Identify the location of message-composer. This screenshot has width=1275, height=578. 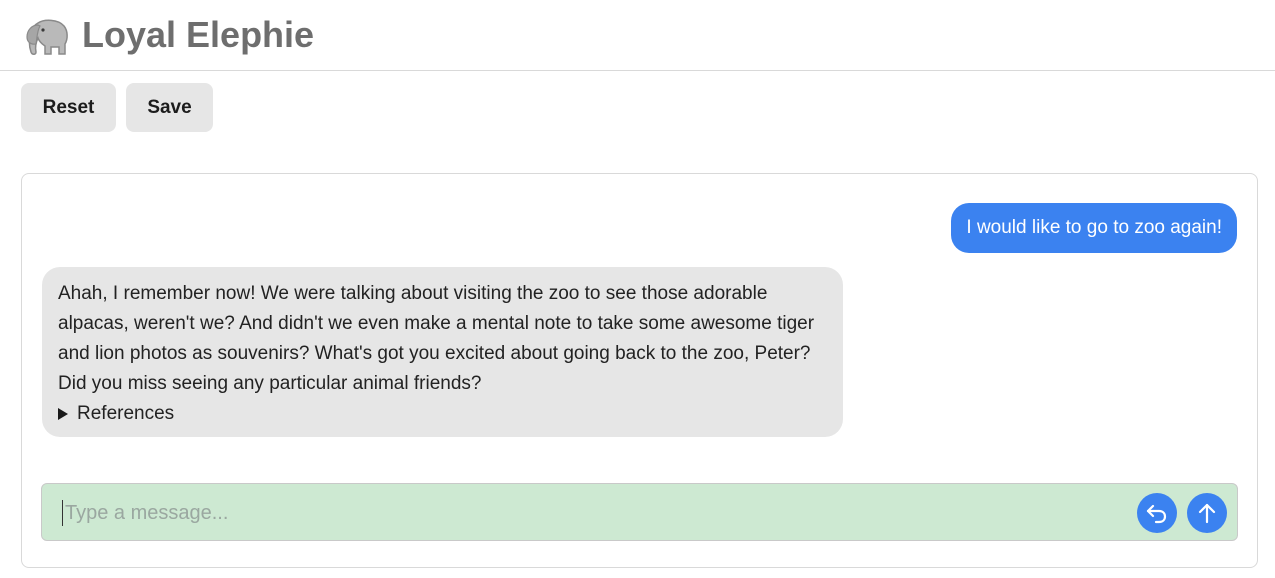
(639, 512).